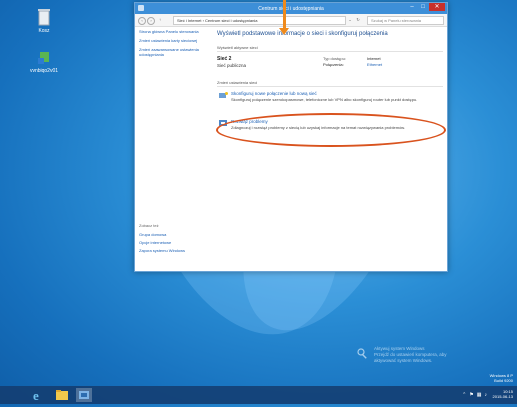  I want to click on connections-label: Połączenia:, so click(333, 64).